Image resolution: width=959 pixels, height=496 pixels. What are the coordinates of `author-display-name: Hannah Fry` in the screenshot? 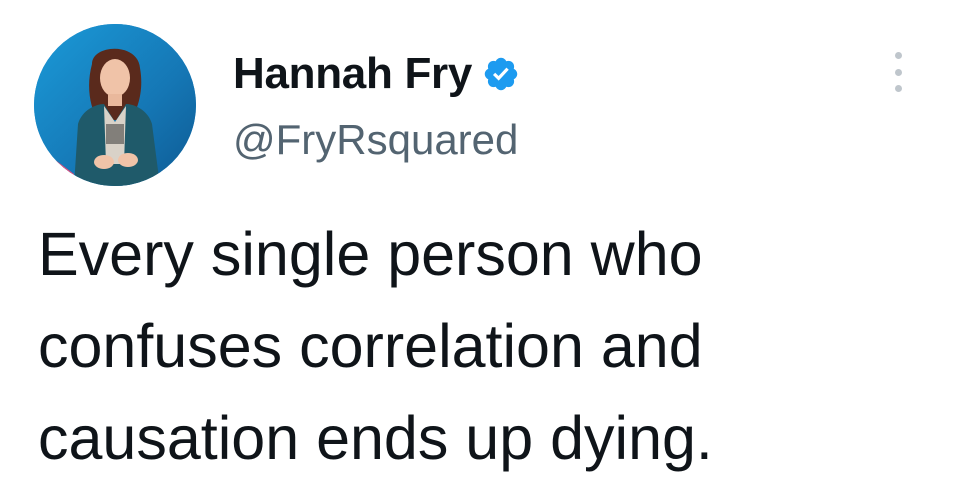 It's located at (352, 74).